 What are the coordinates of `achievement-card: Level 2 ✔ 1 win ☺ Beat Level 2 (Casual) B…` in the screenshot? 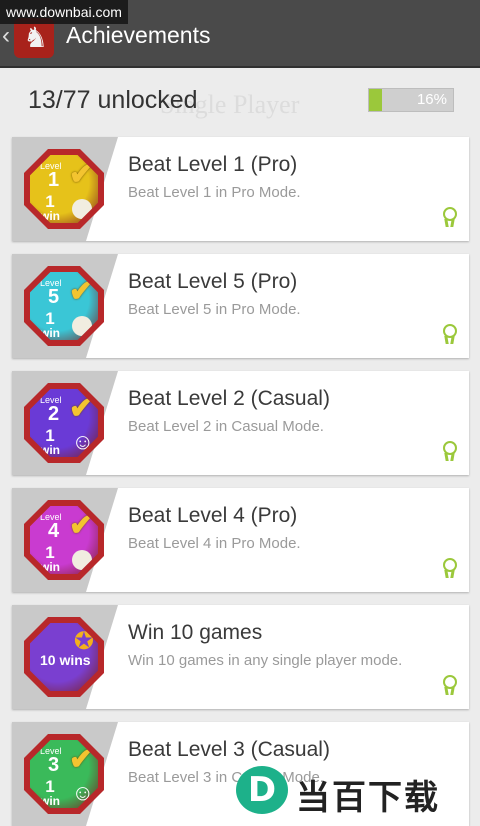 It's located at (240, 423).